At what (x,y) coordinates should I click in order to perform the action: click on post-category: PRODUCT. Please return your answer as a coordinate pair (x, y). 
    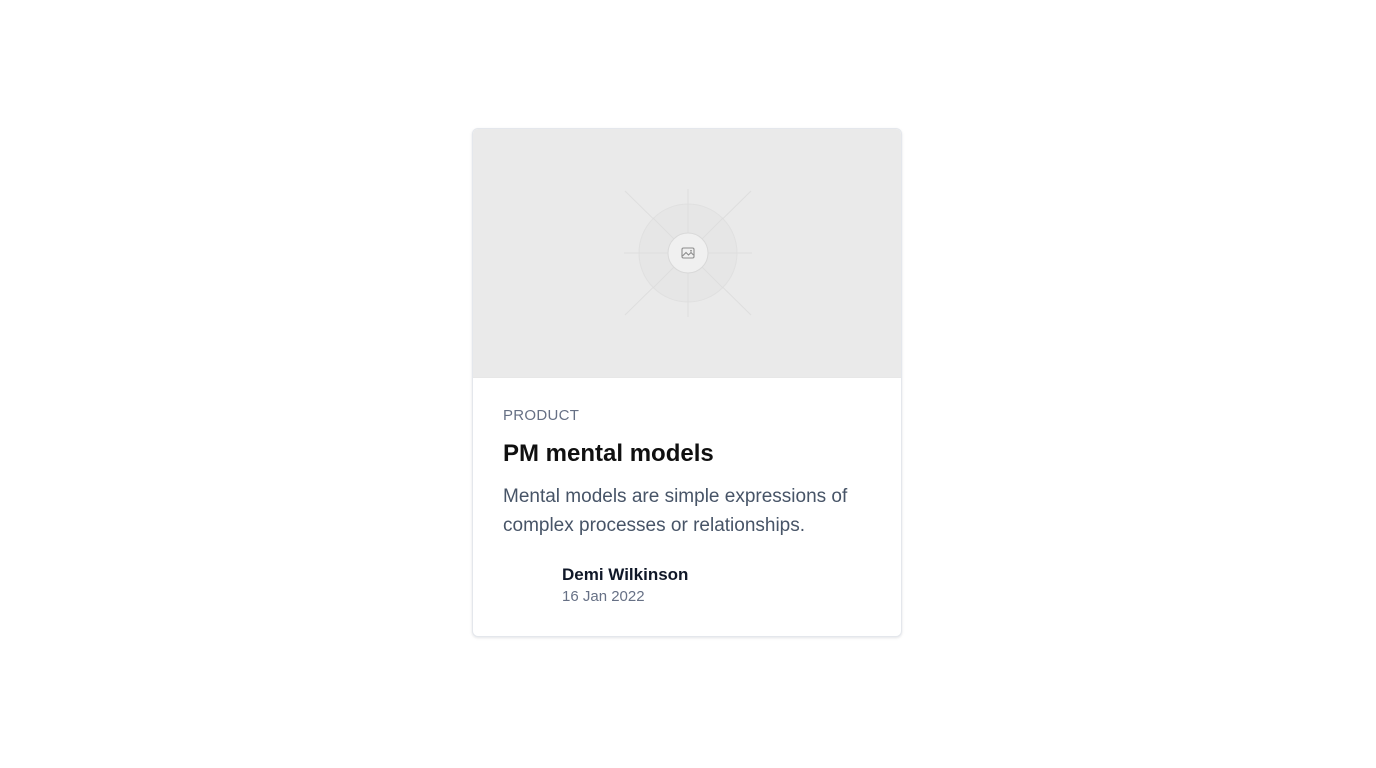
    Looking at the image, I should click on (541, 415).